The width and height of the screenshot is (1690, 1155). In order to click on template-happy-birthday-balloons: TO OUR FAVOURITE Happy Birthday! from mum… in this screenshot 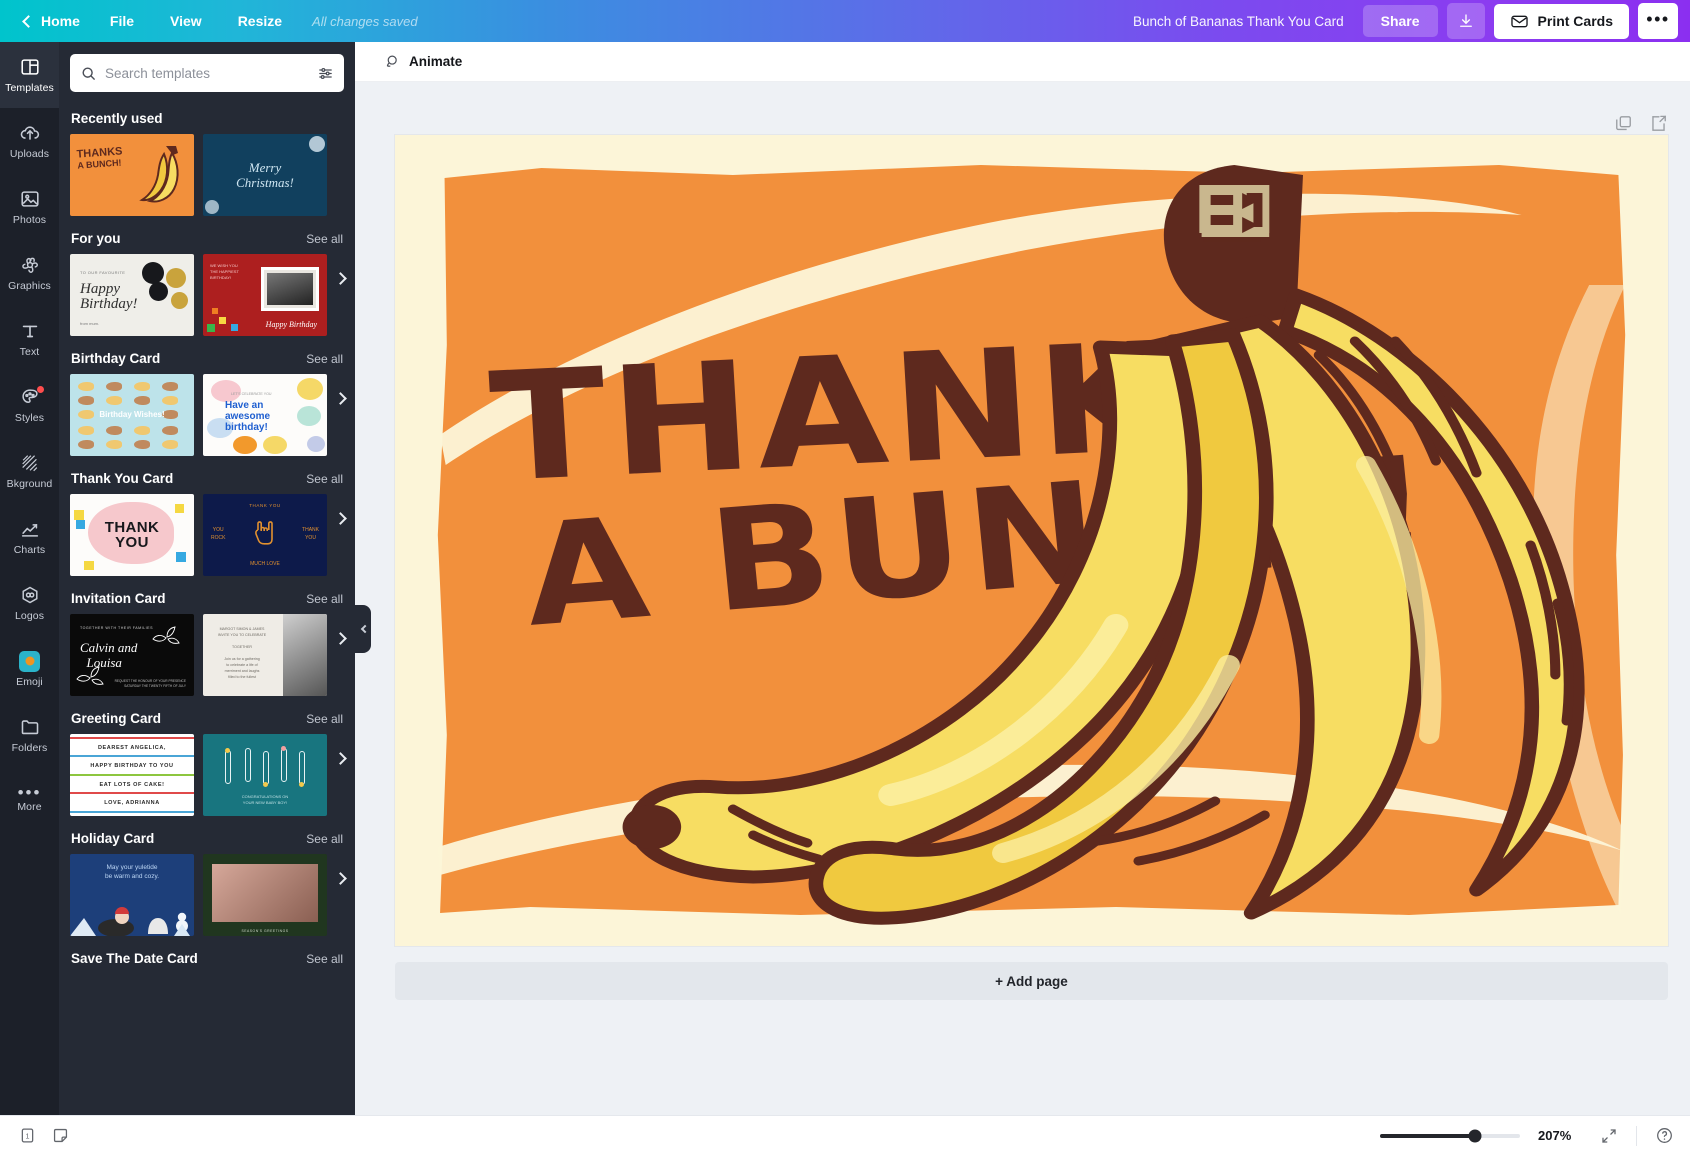, I will do `click(132, 295)`.